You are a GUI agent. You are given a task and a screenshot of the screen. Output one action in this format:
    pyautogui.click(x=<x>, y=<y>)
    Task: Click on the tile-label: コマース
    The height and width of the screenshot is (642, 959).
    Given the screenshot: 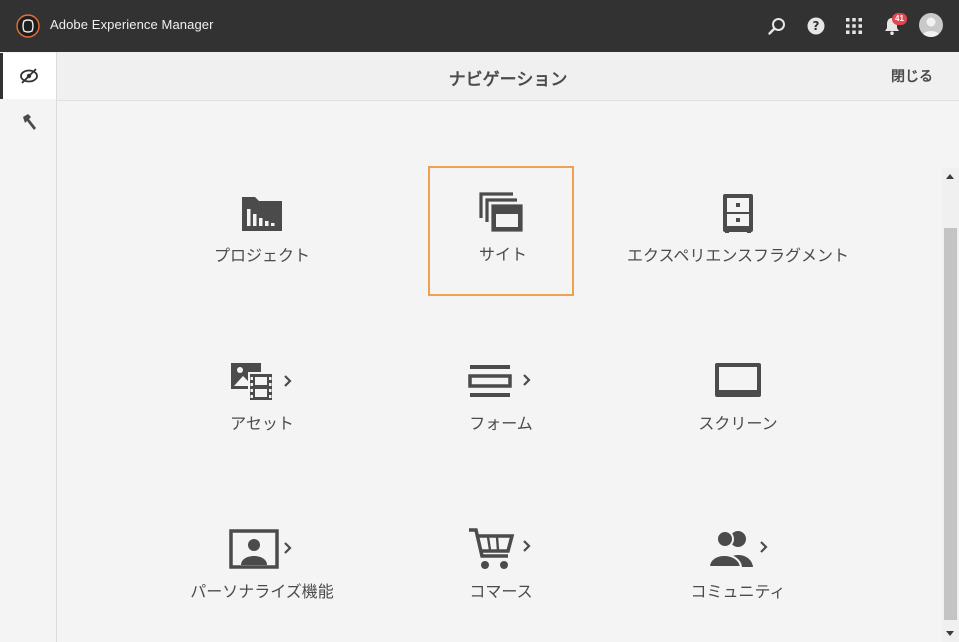 What is the action you would take?
    pyautogui.click(x=501, y=591)
    